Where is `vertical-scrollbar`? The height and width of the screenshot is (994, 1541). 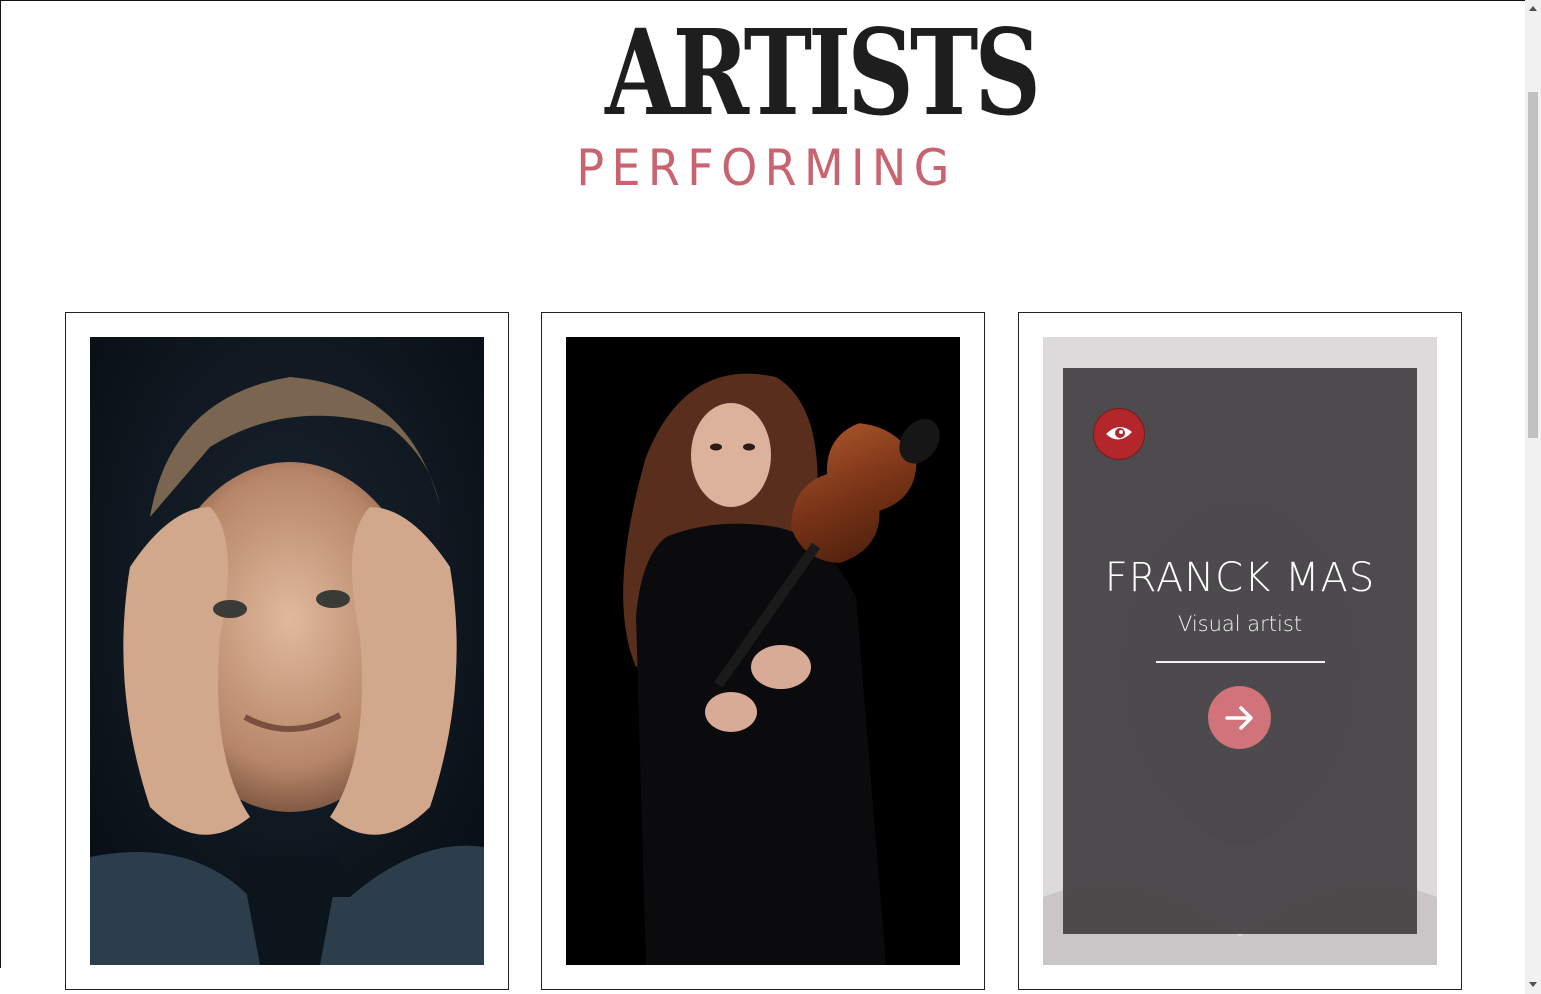
vertical-scrollbar is located at coordinates (1533, 497).